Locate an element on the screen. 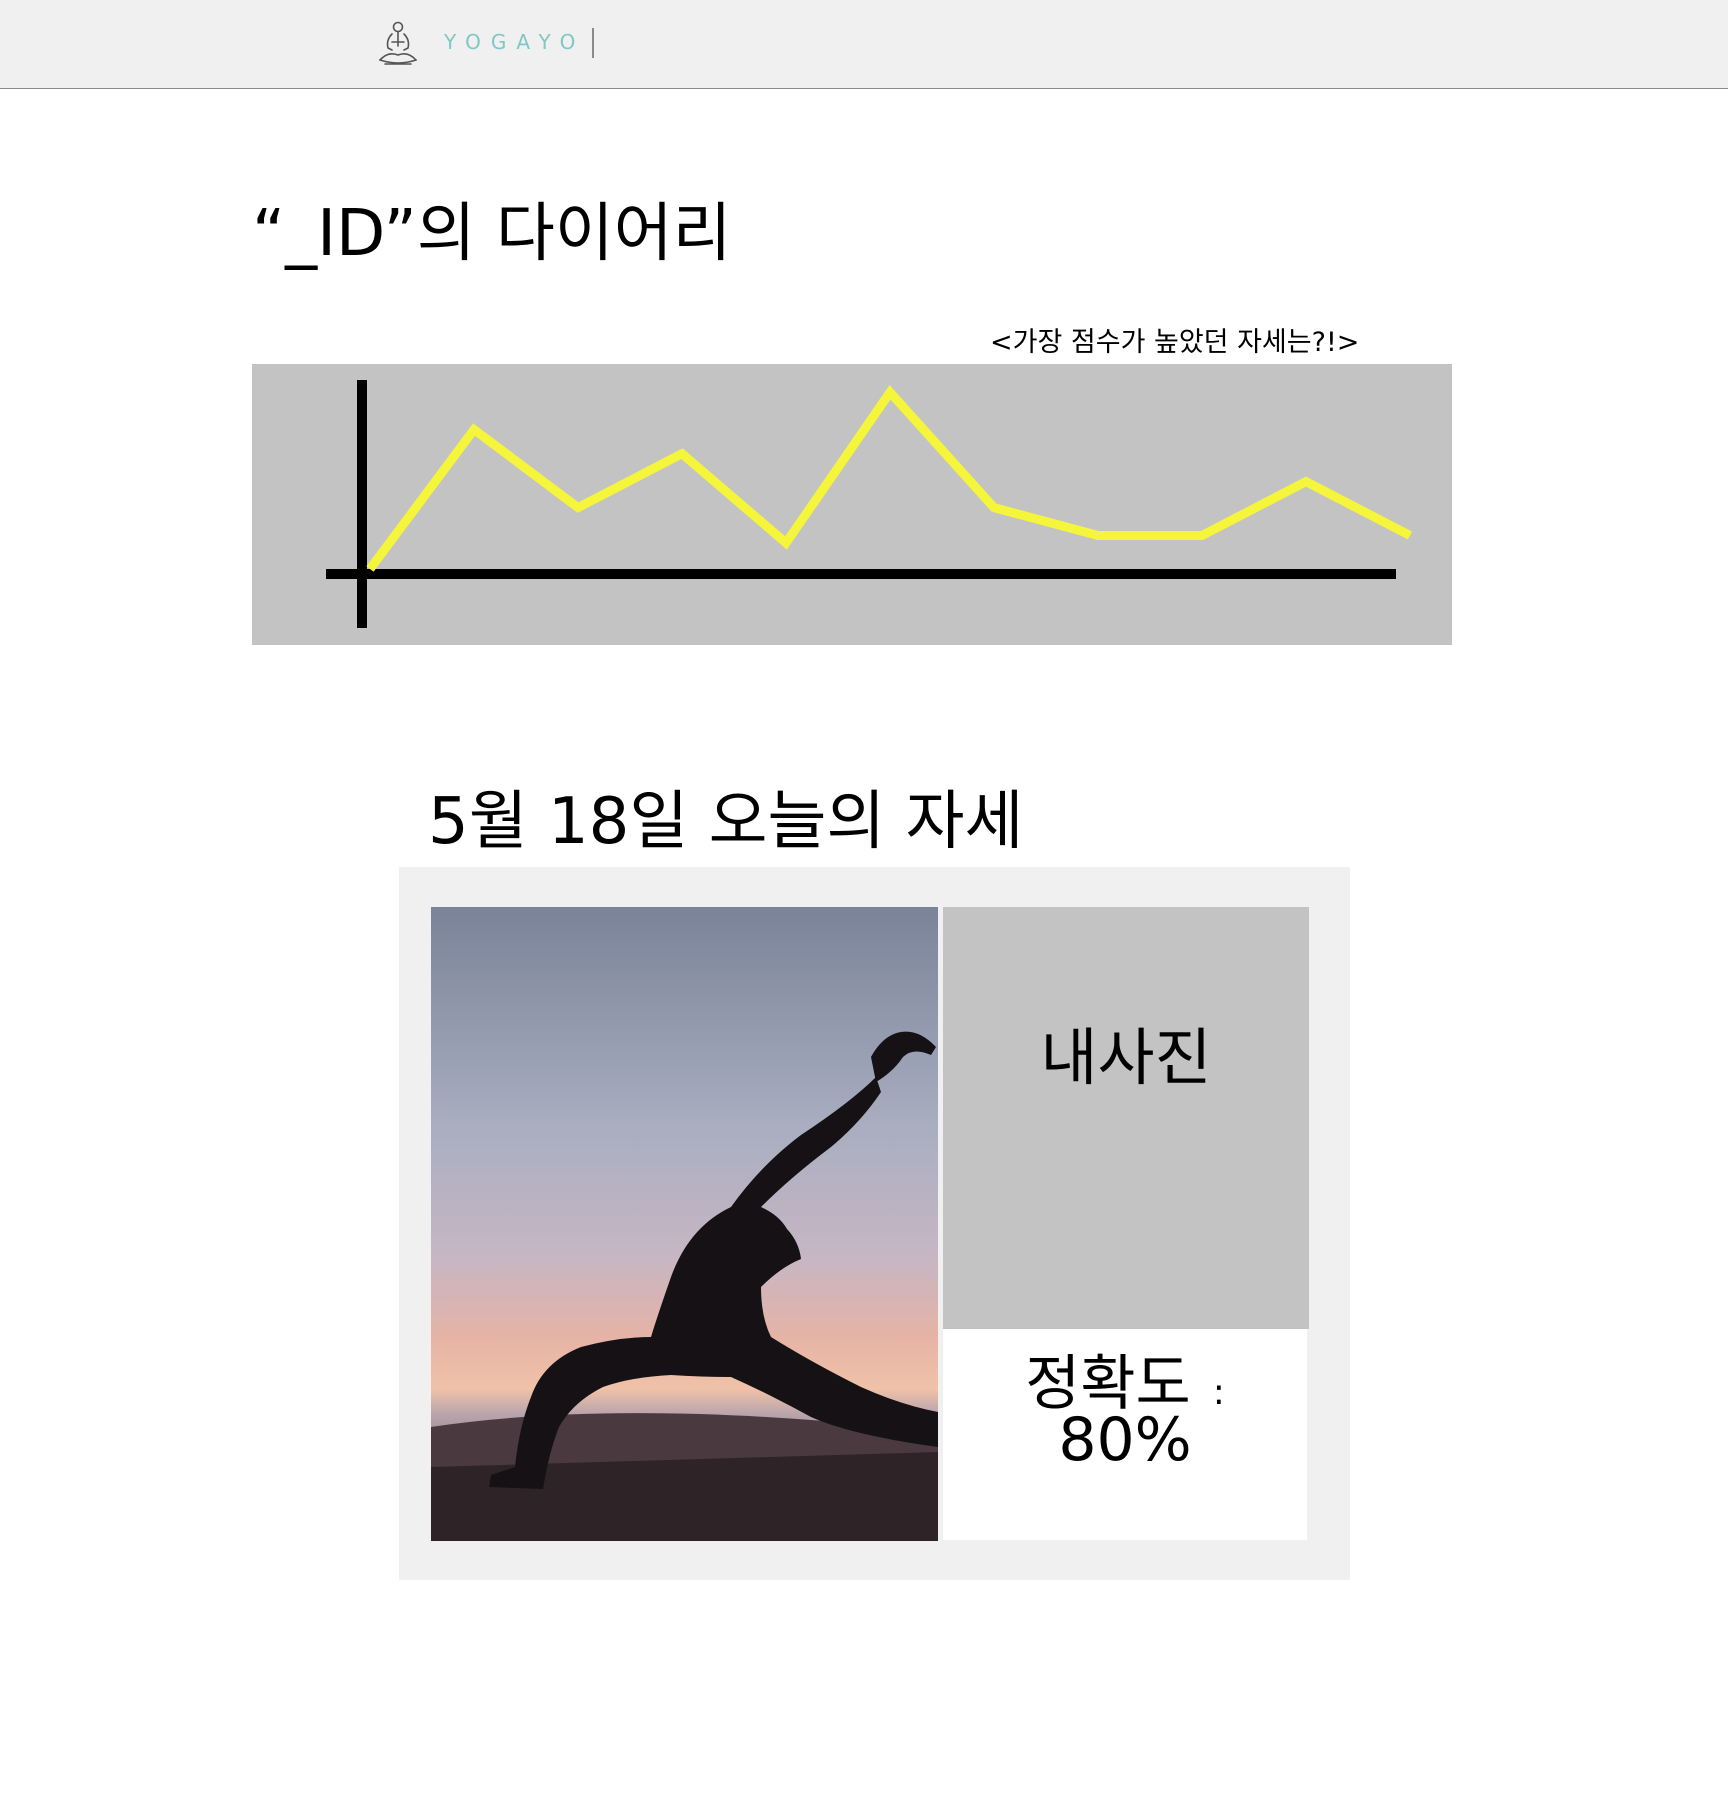 Image resolution: width=1728 pixels, height=1811 pixels. chart-caption: <가장 점수가 높았던 자세는?!> is located at coordinates (1175, 342).